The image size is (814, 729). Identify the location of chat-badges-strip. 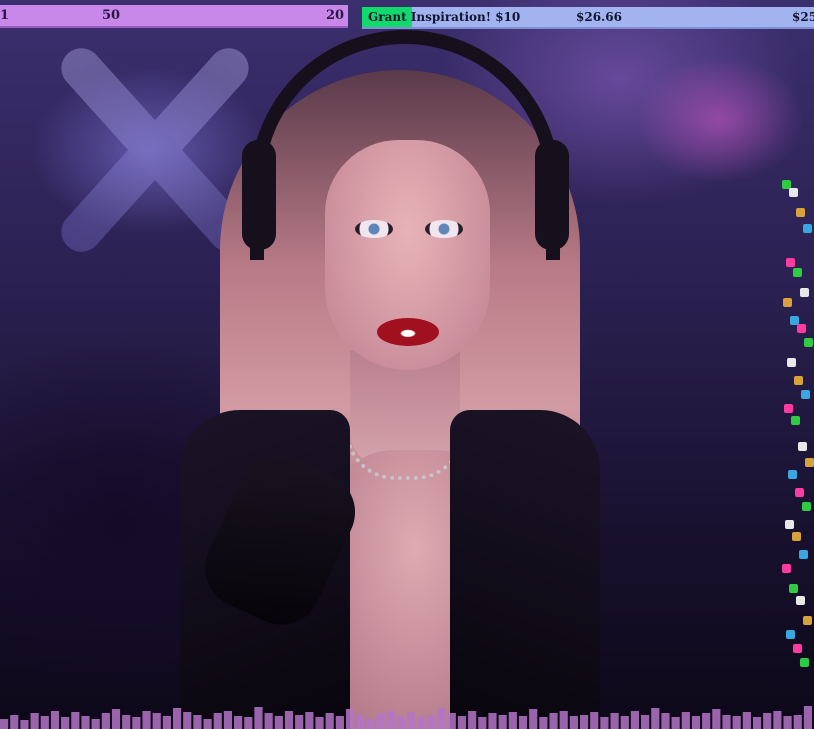
(798, 430).